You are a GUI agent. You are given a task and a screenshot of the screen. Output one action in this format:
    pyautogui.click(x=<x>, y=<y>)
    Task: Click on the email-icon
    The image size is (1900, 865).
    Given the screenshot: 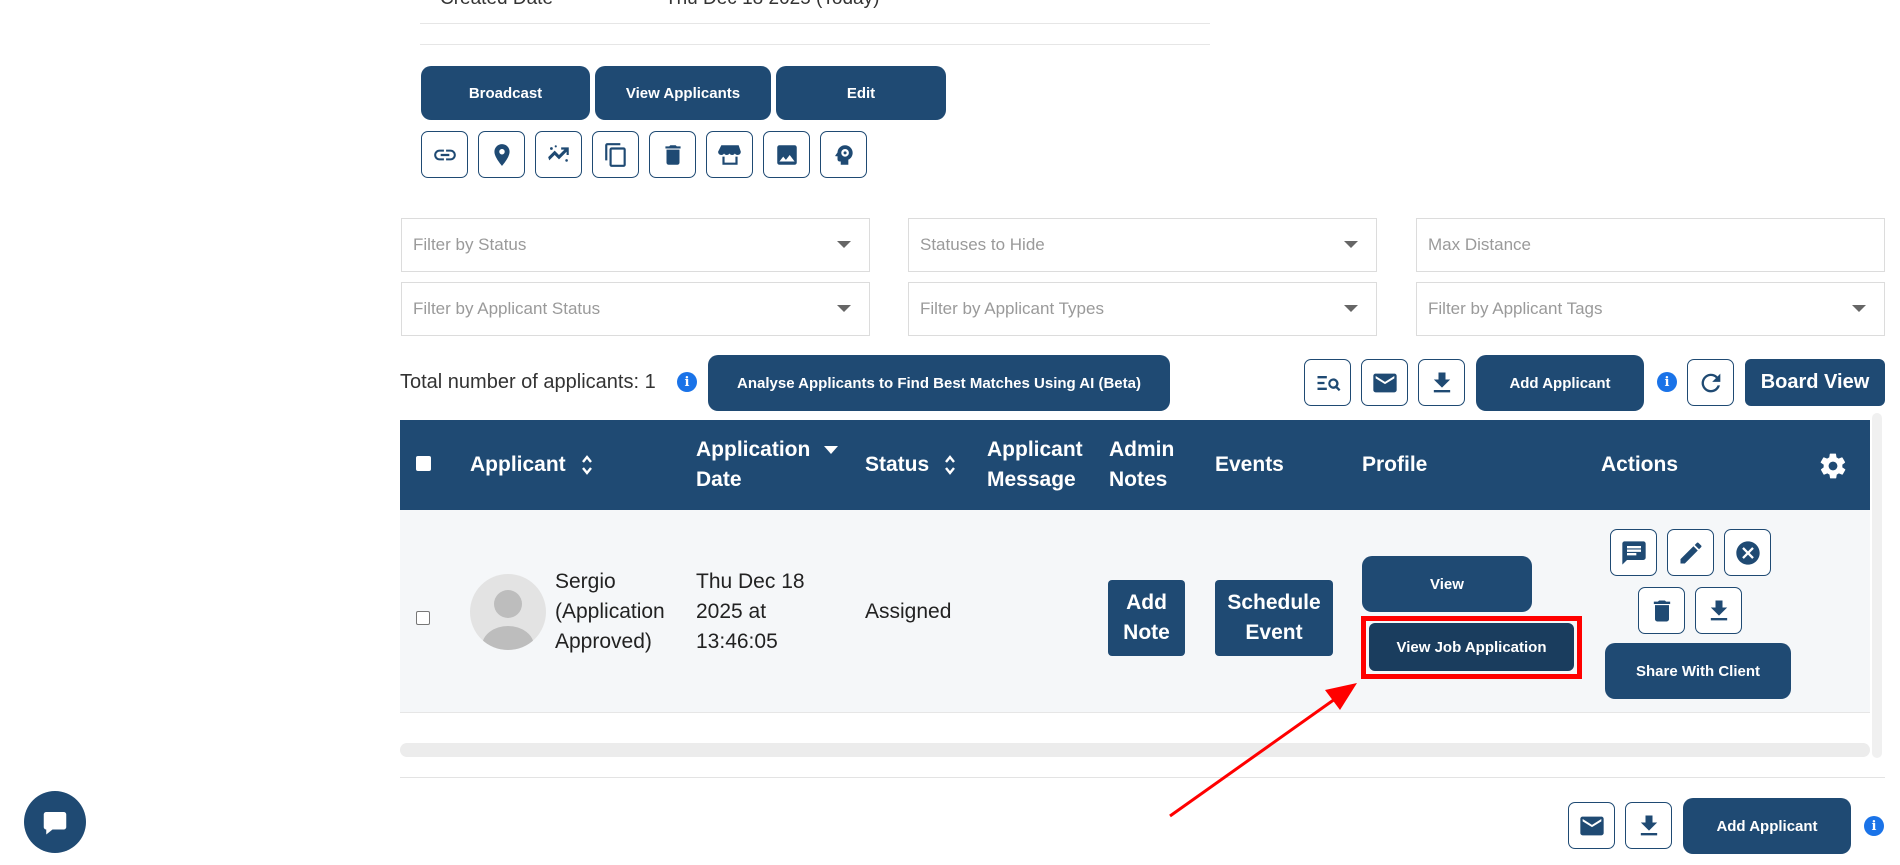 What is the action you would take?
    pyautogui.click(x=1591, y=825)
    